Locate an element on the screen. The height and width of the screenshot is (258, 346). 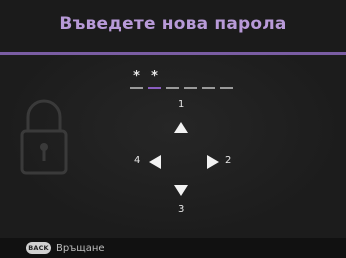
dialog-footer: BACK Връщане is located at coordinates (173, 248).